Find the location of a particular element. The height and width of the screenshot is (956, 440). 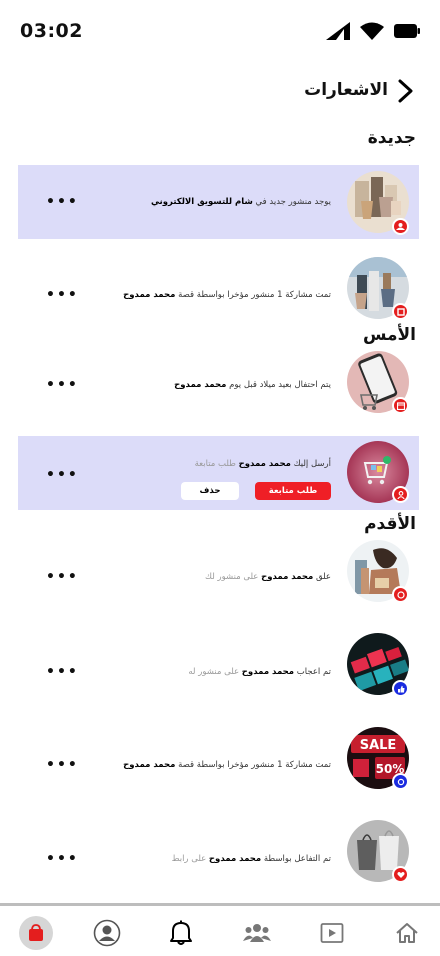

delete-button: حذف is located at coordinates (210, 491).